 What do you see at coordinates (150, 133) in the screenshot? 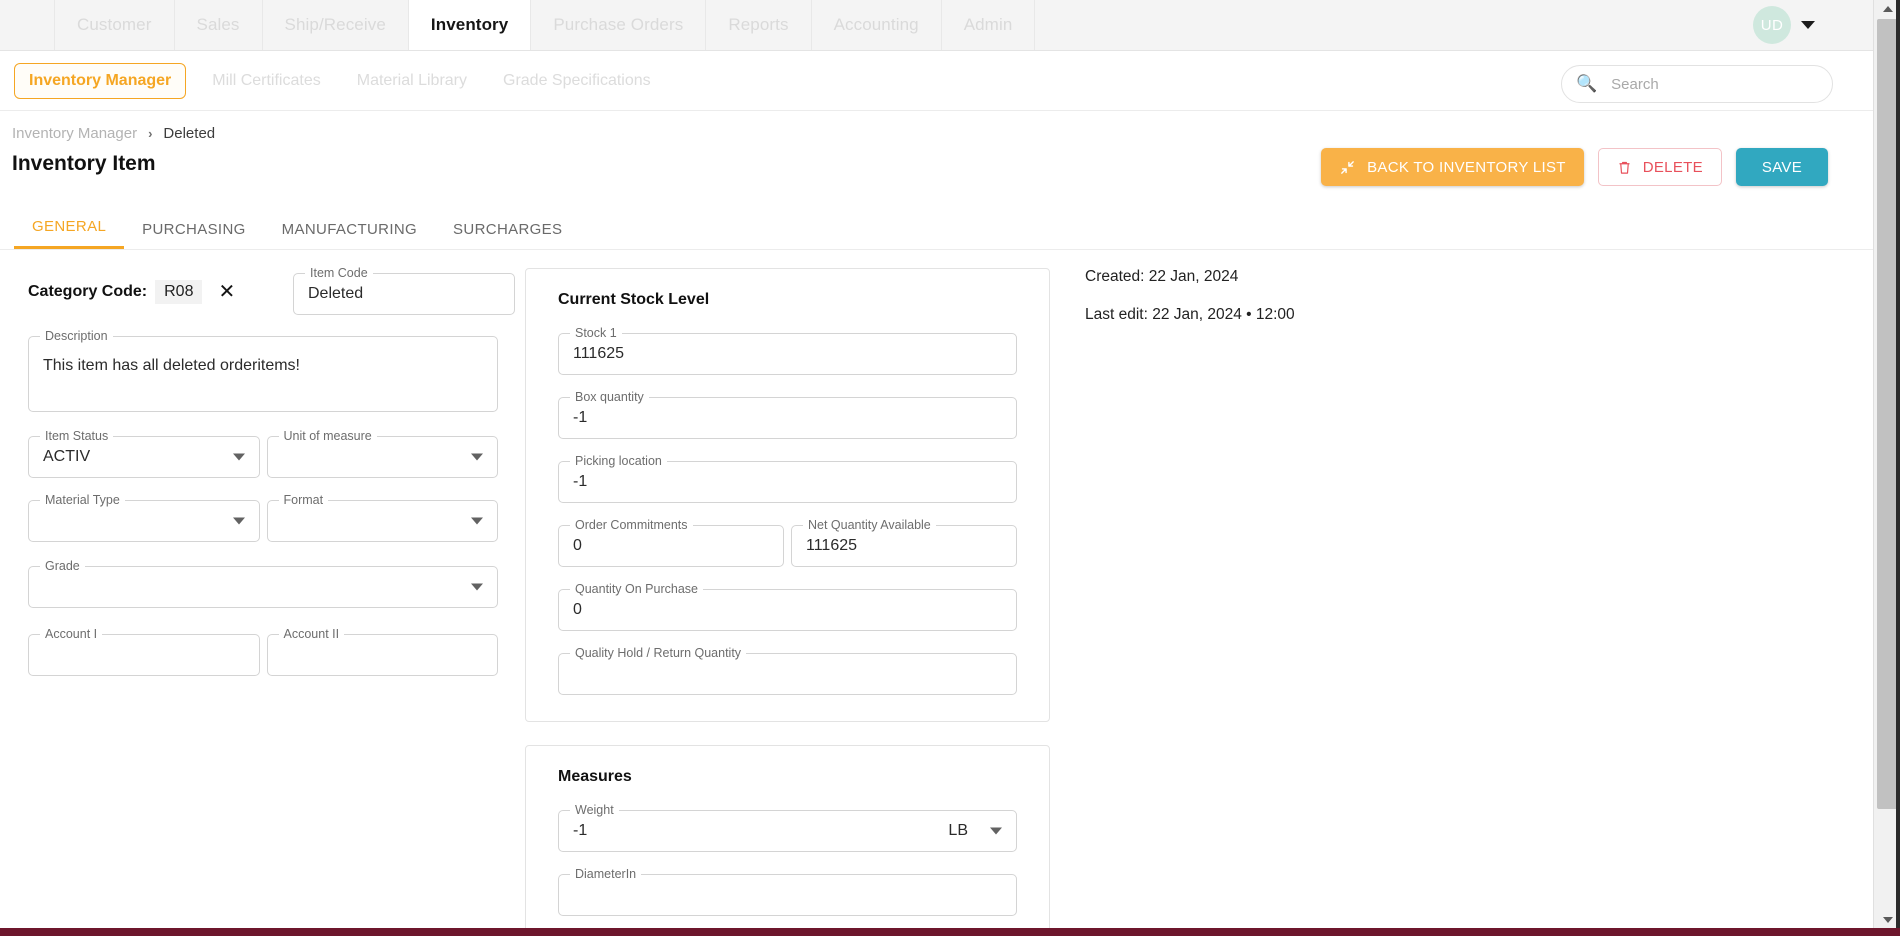
I see `chevron-right-icon: ›` at bounding box center [150, 133].